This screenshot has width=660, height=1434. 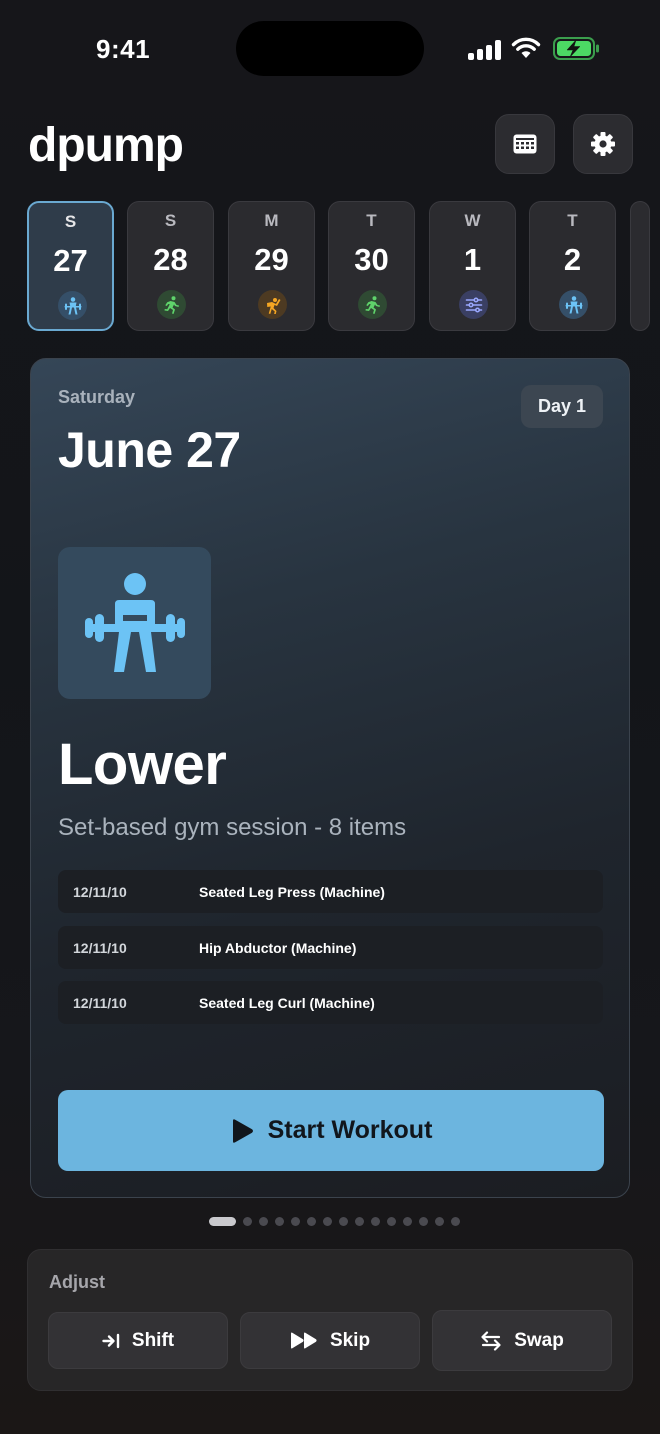 What do you see at coordinates (472, 220) in the screenshot?
I see `day-letter: W` at bounding box center [472, 220].